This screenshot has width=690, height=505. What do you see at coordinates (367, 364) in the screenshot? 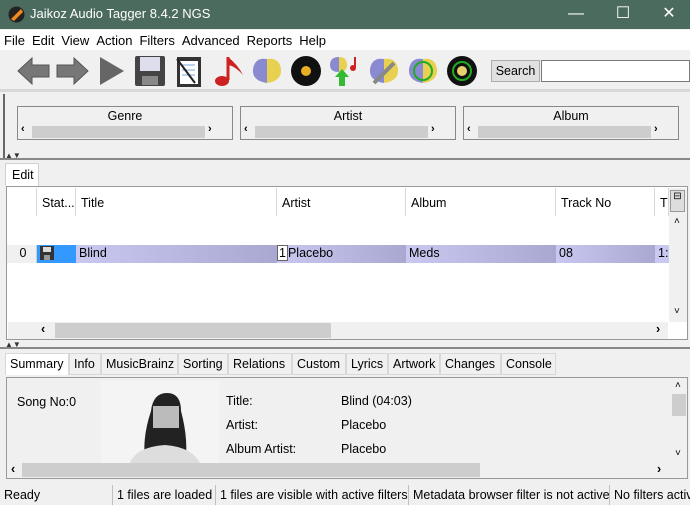
I see `tab-lyrics: Lyrics` at bounding box center [367, 364].